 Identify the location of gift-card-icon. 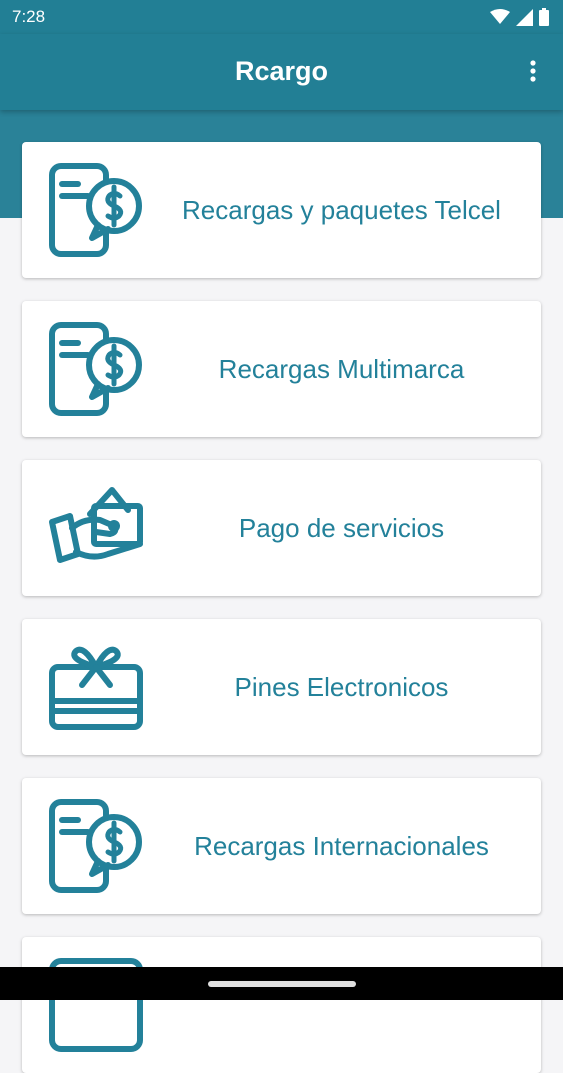
(96, 688).